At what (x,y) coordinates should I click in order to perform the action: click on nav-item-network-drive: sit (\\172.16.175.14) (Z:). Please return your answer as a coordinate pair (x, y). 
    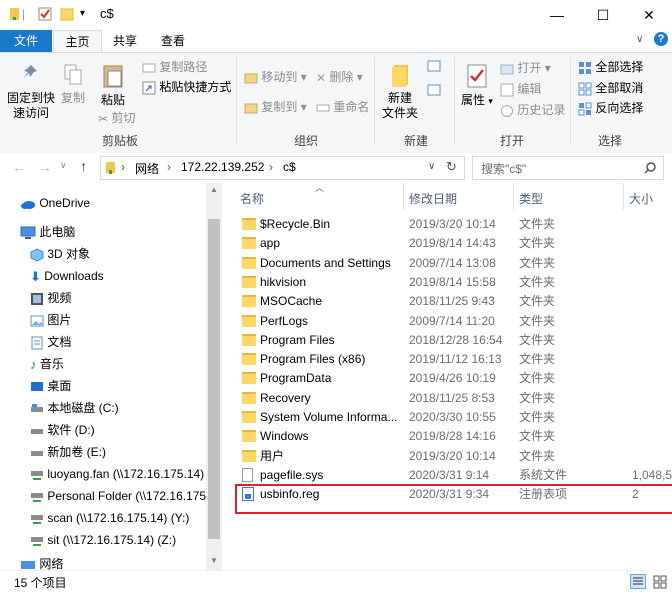
    Looking at the image, I should click on (103, 540).